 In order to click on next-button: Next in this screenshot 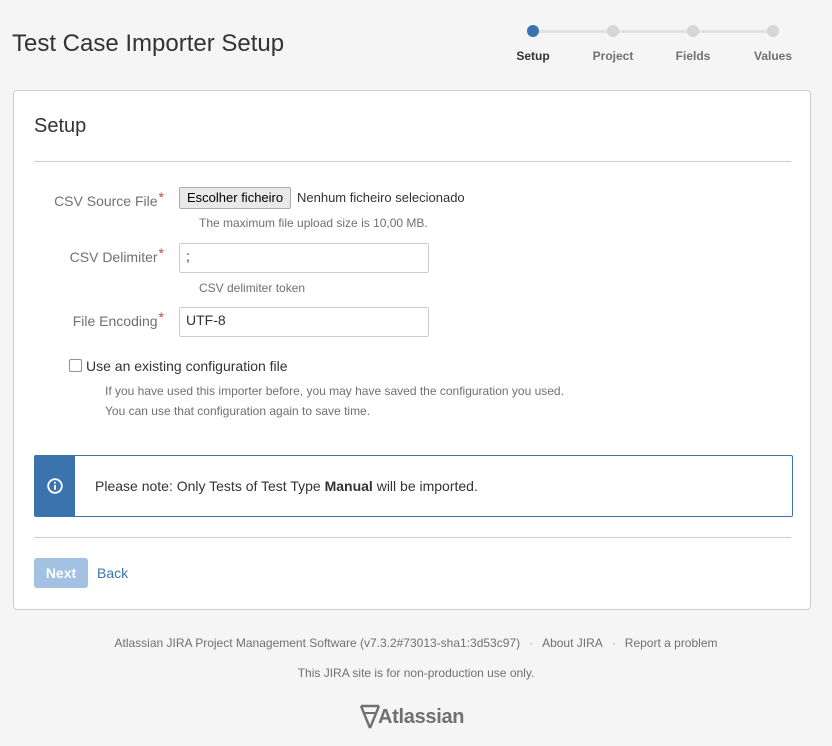, I will do `click(61, 573)`.